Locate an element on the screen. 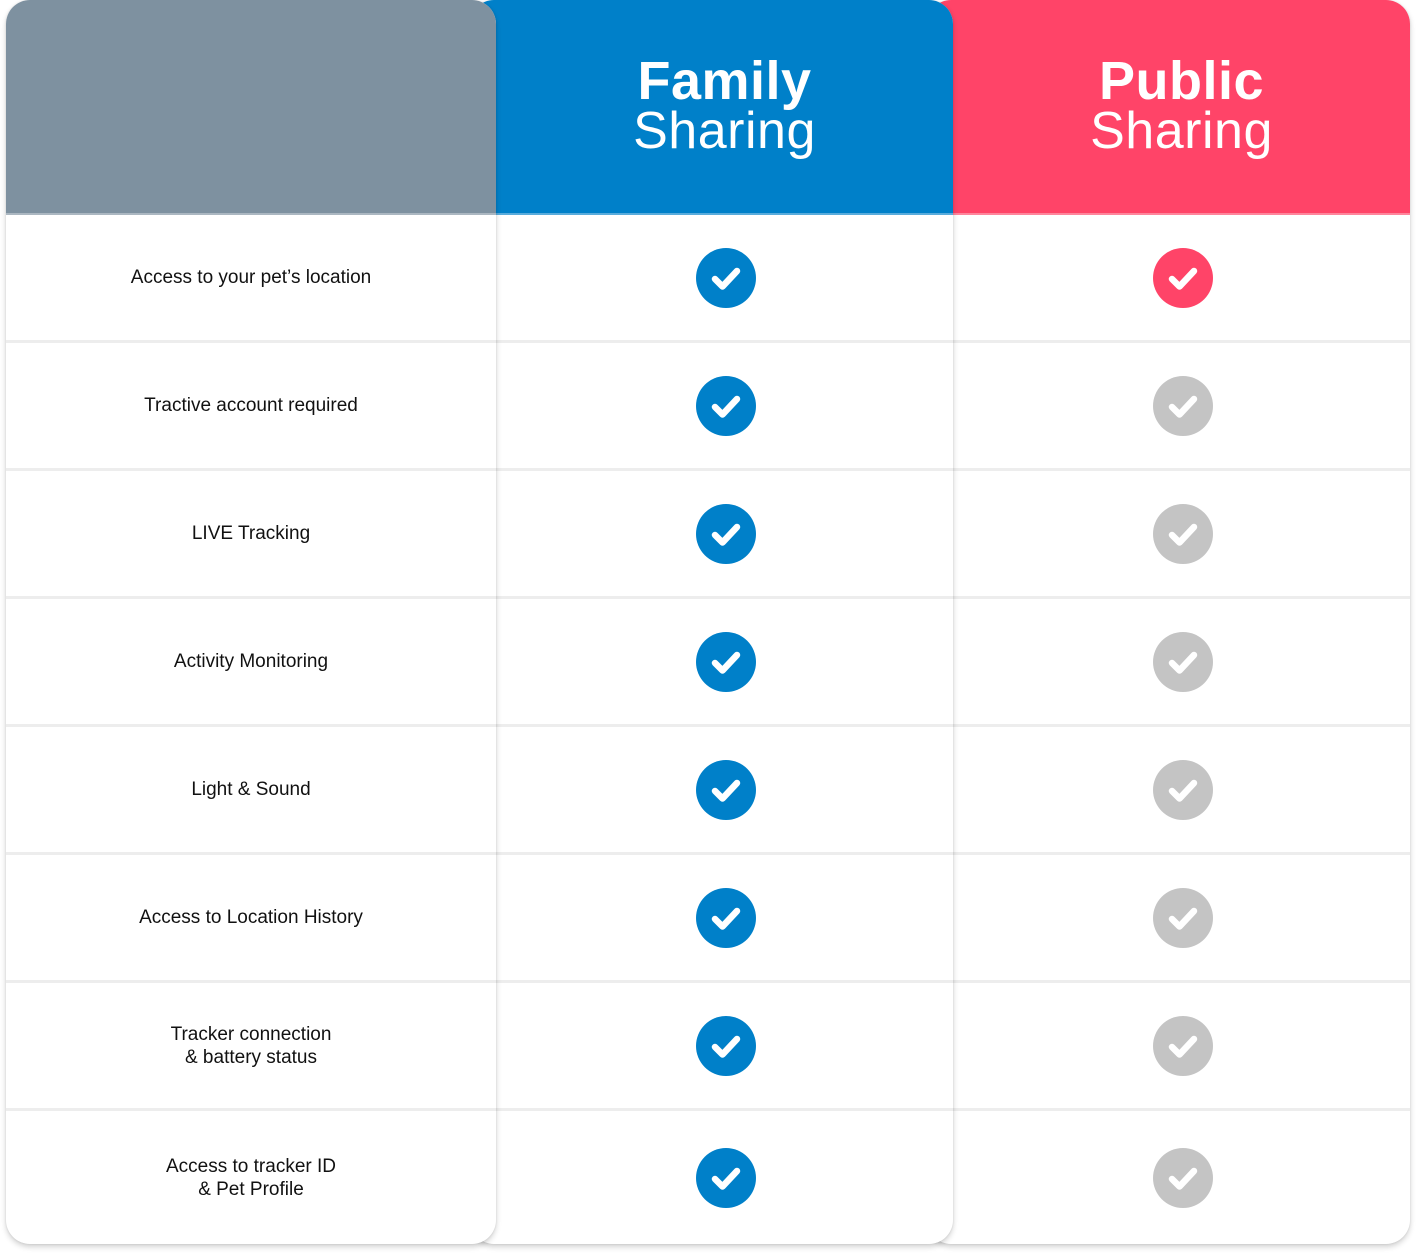  feature-row: Access to tracker ID & Pet Profile is located at coordinates (251, 1177).